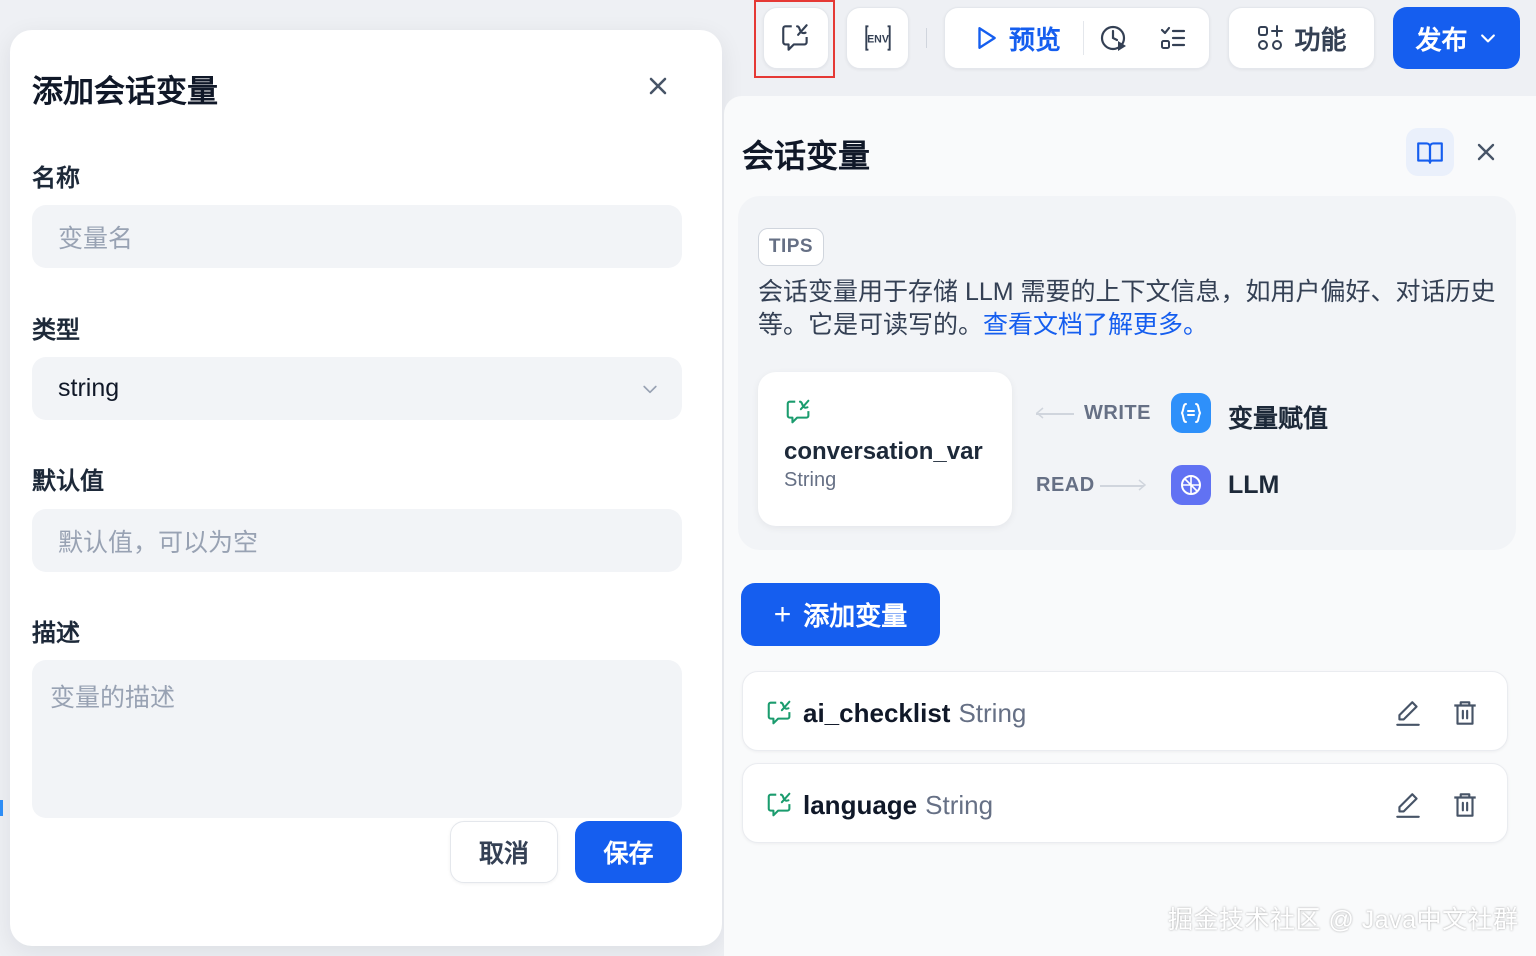 This screenshot has height=956, width=1536. I want to click on write-label: WRITE, so click(1117, 413).